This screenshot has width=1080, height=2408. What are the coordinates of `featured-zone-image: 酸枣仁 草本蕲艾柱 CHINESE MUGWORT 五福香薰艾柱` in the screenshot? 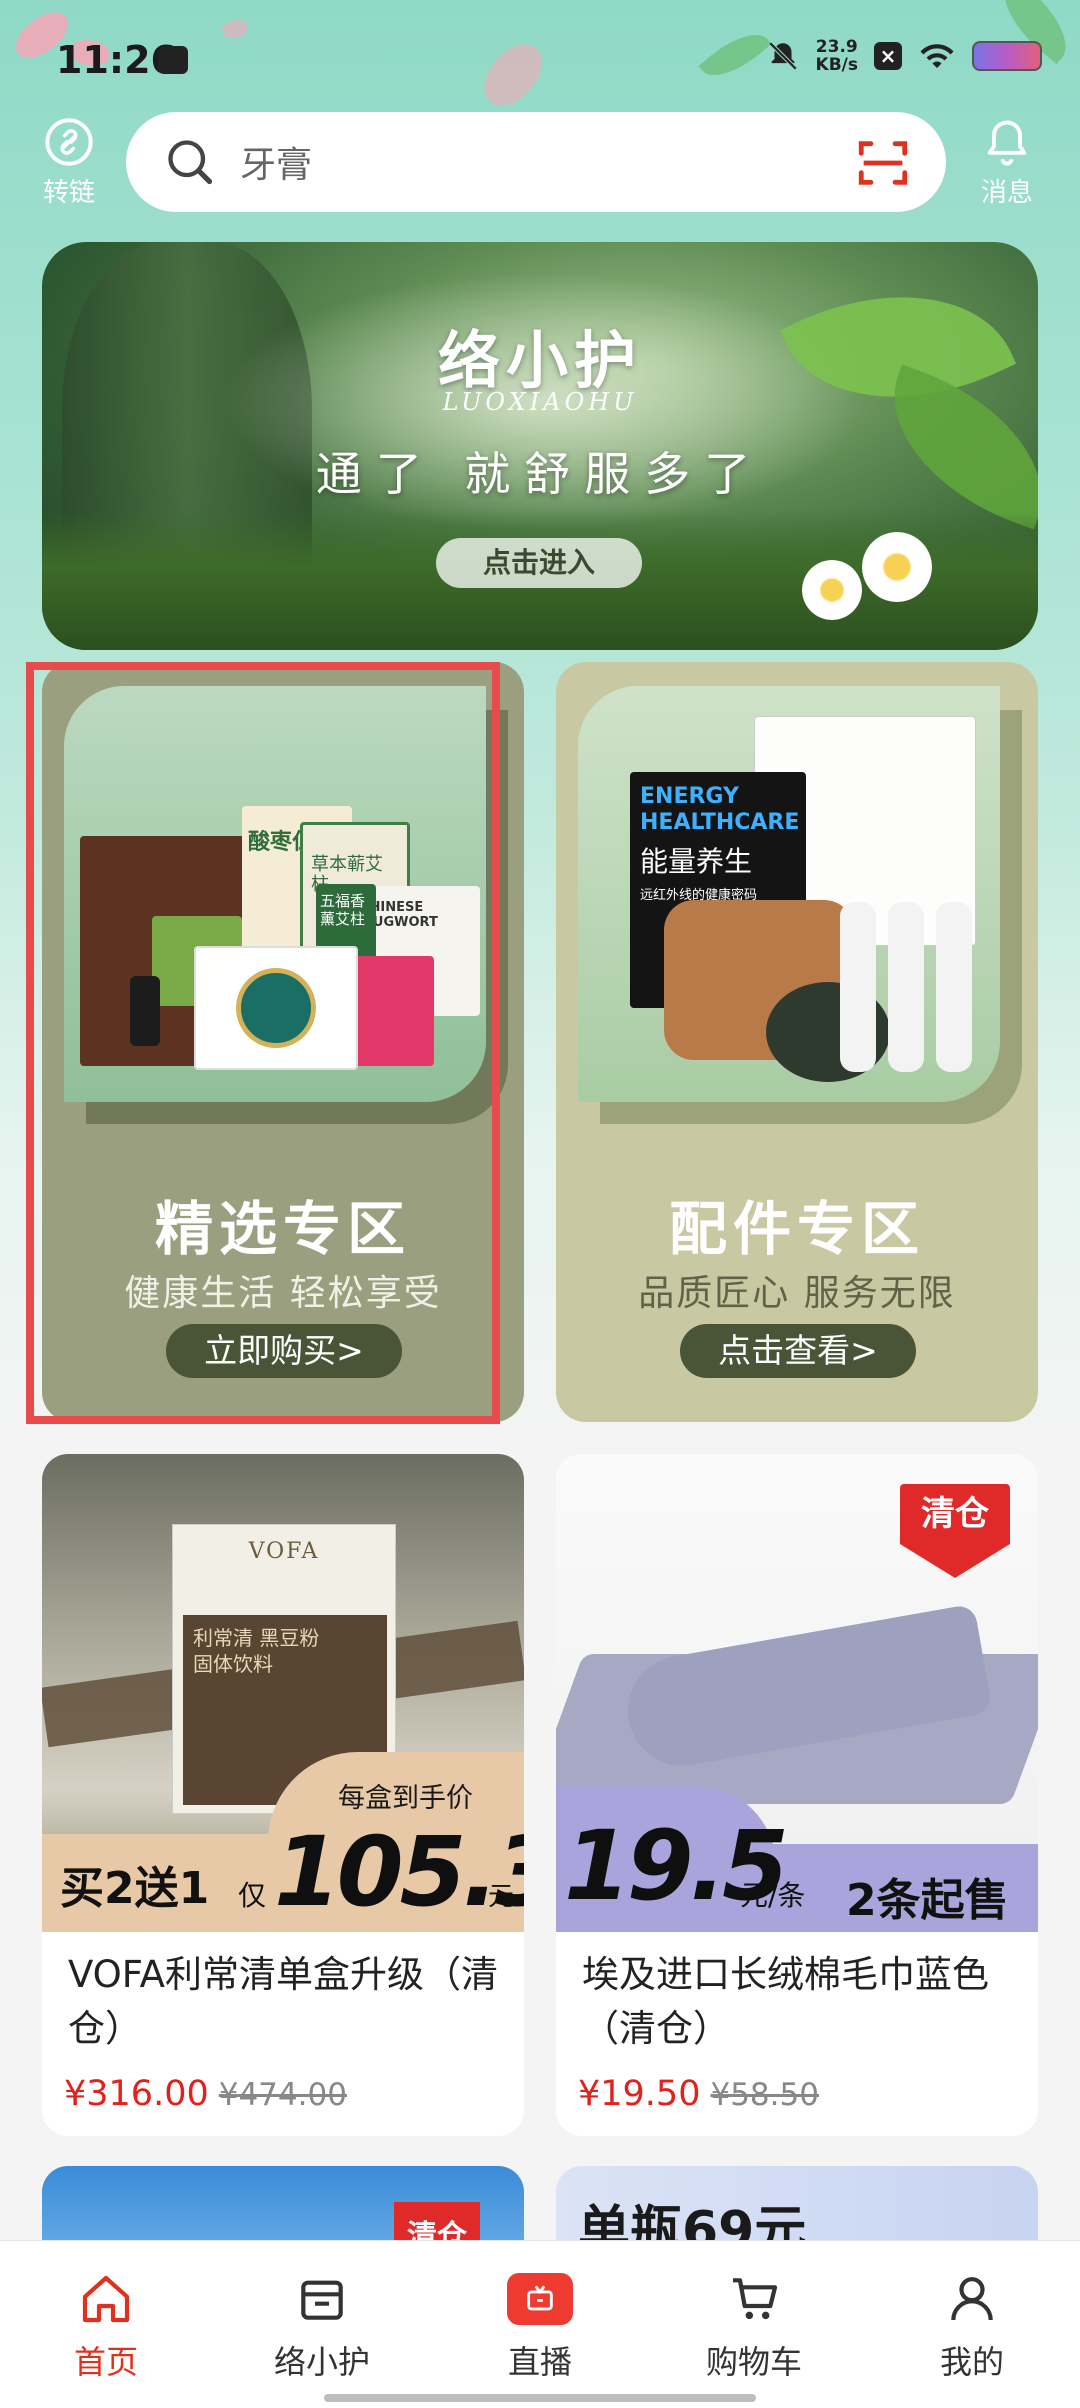 It's located at (275, 894).